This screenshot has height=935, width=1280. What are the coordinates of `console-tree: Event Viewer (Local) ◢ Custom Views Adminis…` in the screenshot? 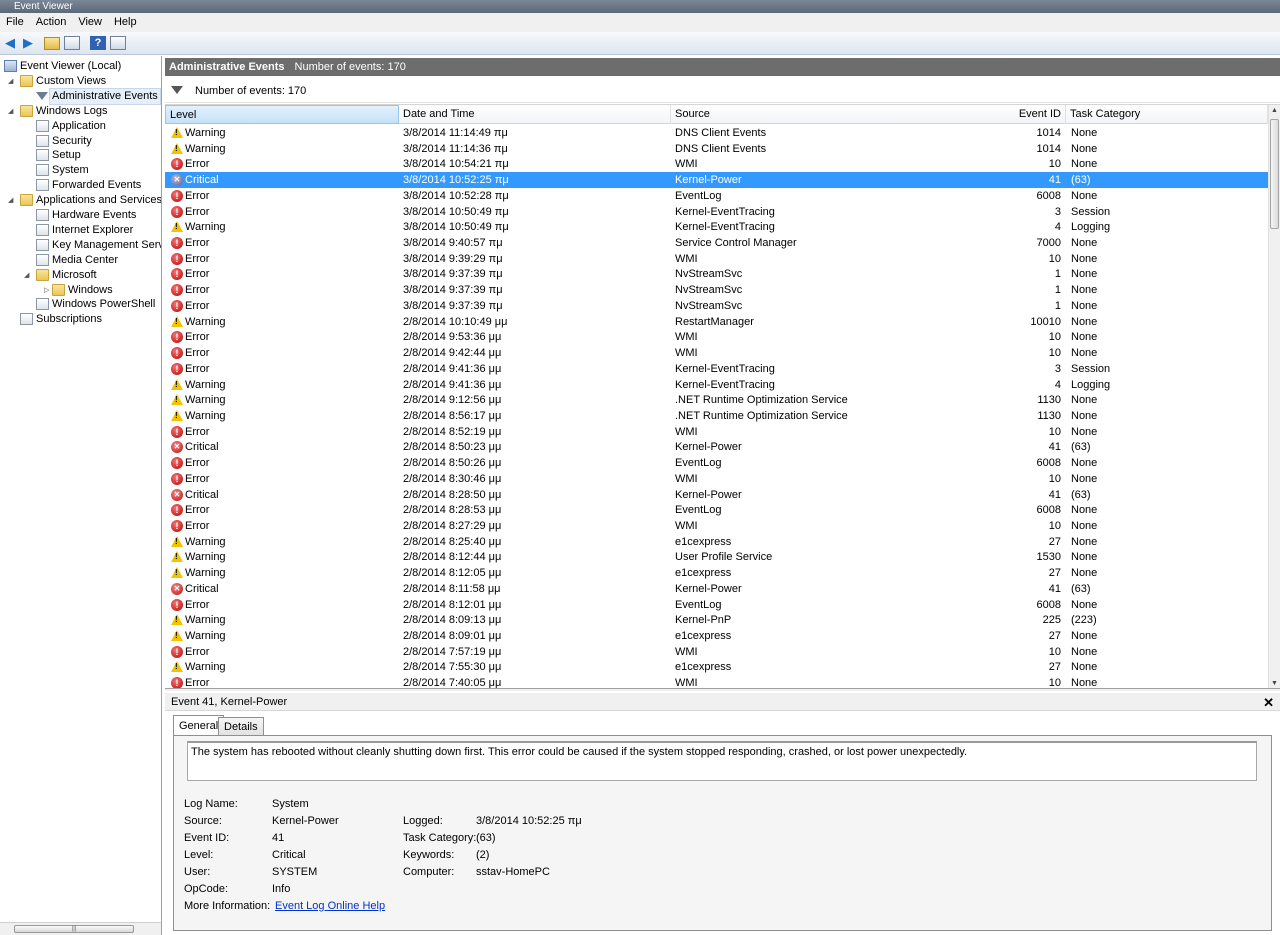 It's located at (81, 495).